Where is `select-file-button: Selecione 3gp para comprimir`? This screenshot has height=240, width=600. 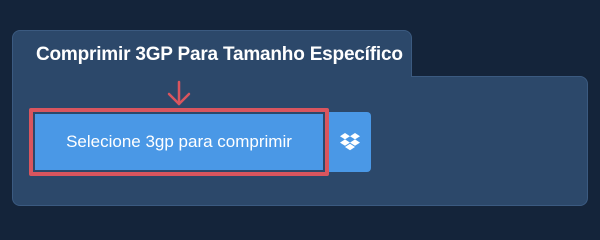 select-file-button: Selecione 3gp para comprimir is located at coordinates (179, 142).